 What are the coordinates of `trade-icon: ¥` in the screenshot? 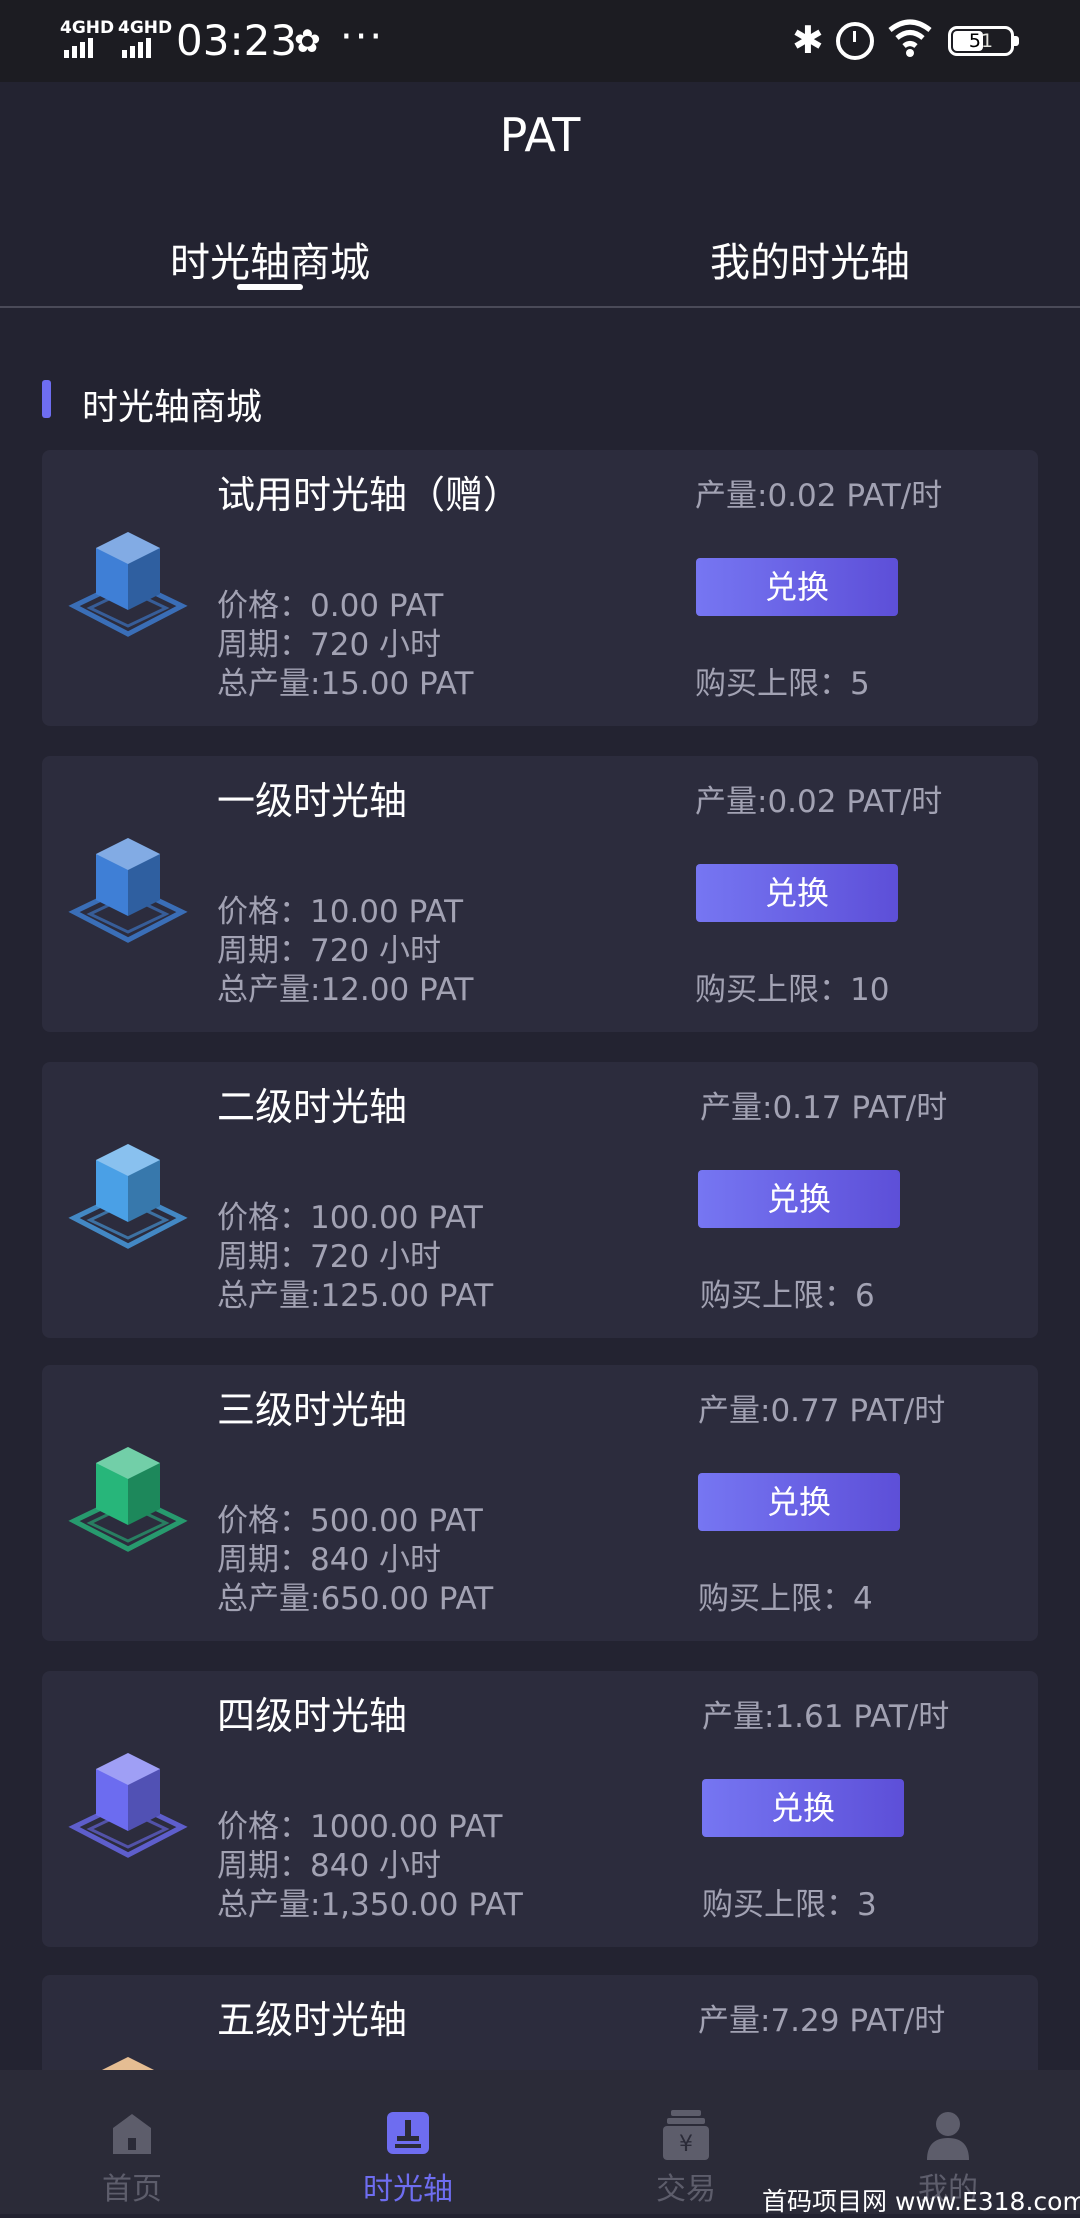 It's located at (686, 2135).